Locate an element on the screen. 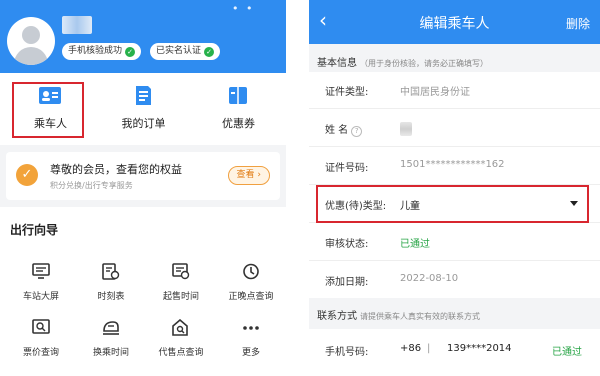 This screenshot has height=376, width=600. basic-info-section-title: 基本信息 （用于身份核验，请务必正确填写） is located at coordinates (402, 63).